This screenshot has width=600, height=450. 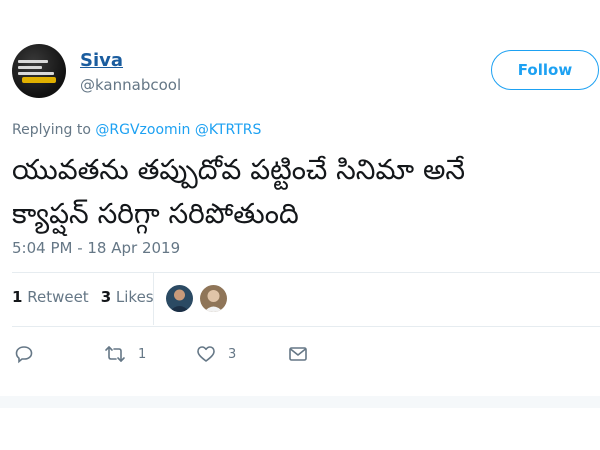 What do you see at coordinates (232, 354) in the screenshot?
I see `like-action-count: 3` at bounding box center [232, 354].